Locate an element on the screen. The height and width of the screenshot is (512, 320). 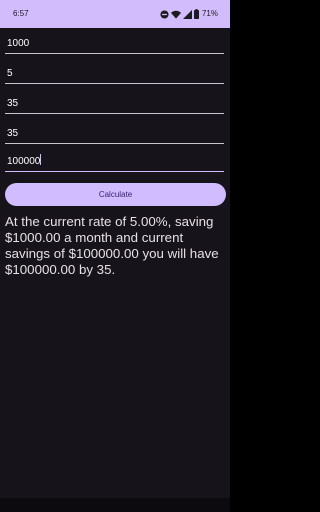
do-not-disturb-icon is located at coordinates (164, 14).